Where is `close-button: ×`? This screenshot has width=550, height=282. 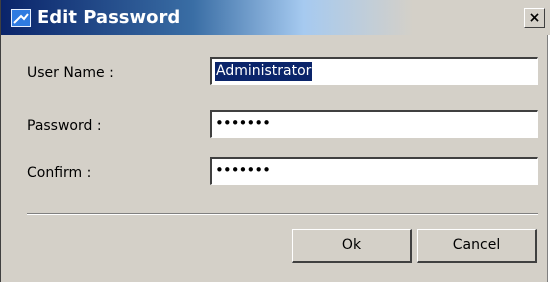 close-button: × is located at coordinates (534, 18).